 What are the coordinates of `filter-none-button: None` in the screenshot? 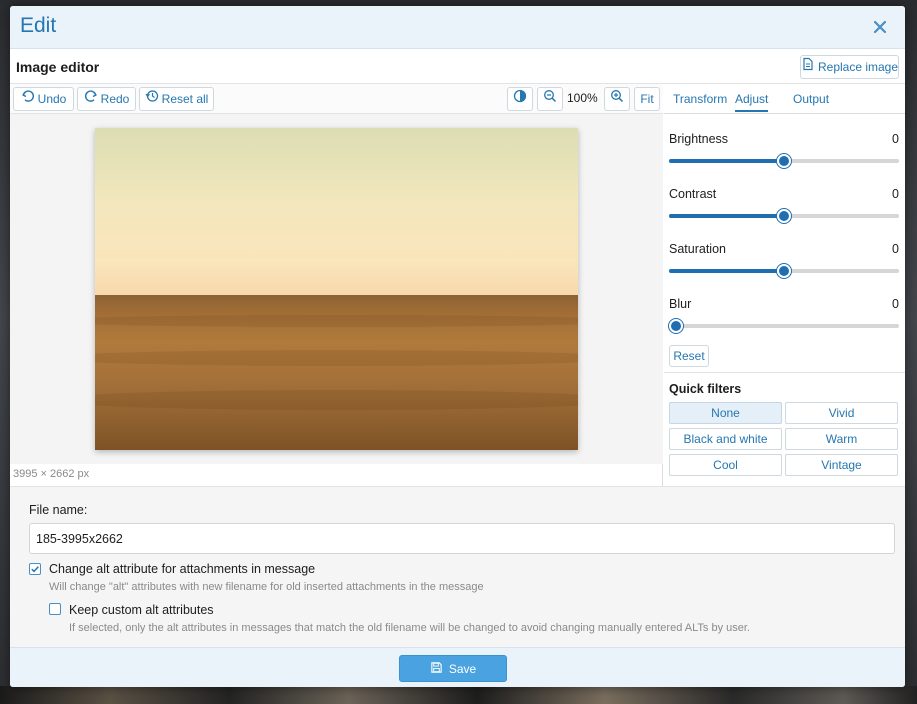 It's located at (725, 413).